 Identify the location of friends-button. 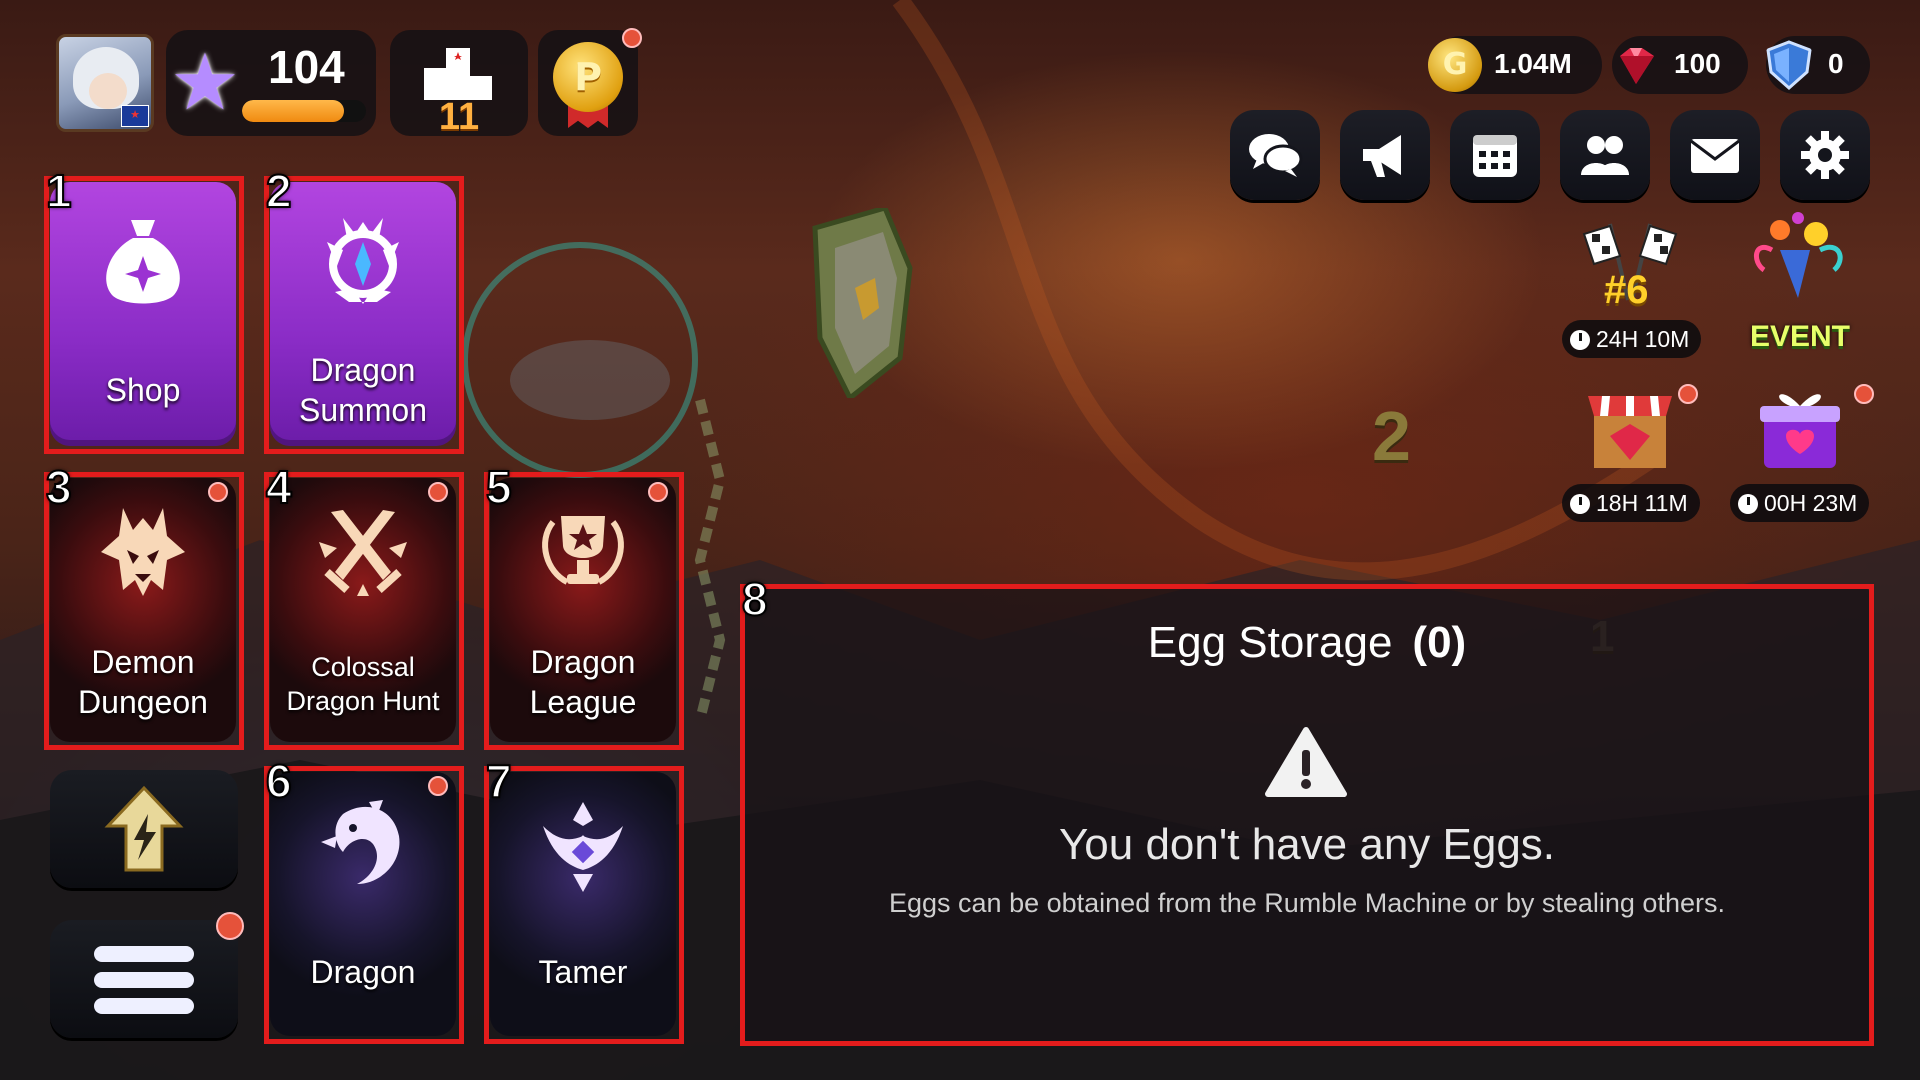
(1605, 155).